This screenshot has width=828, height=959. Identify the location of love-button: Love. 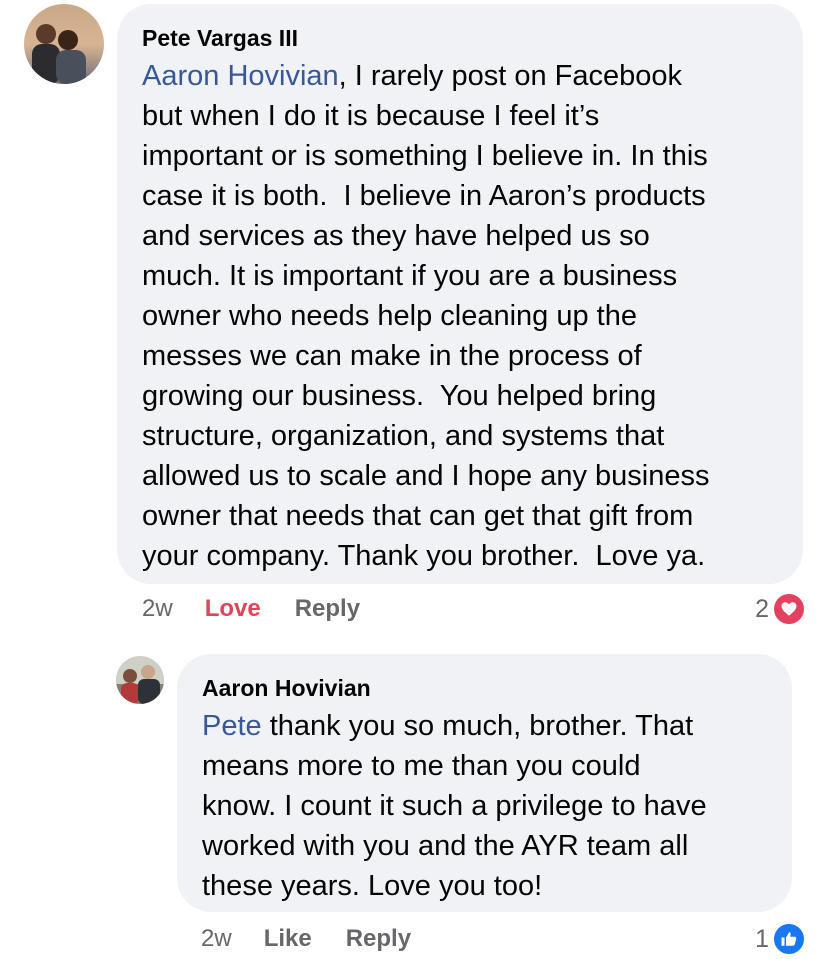
(233, 609).